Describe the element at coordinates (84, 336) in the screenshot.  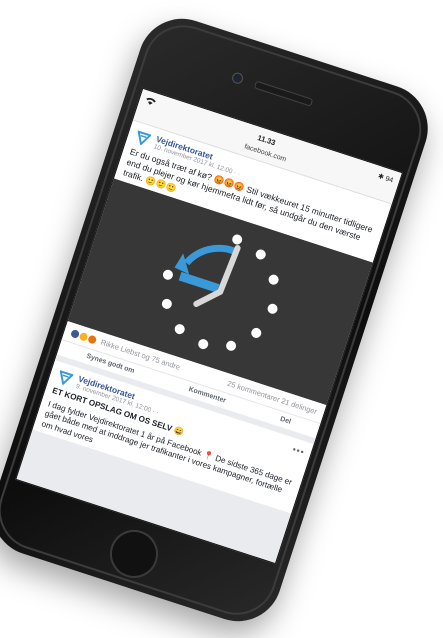
I see `reaction-icons` at that location.